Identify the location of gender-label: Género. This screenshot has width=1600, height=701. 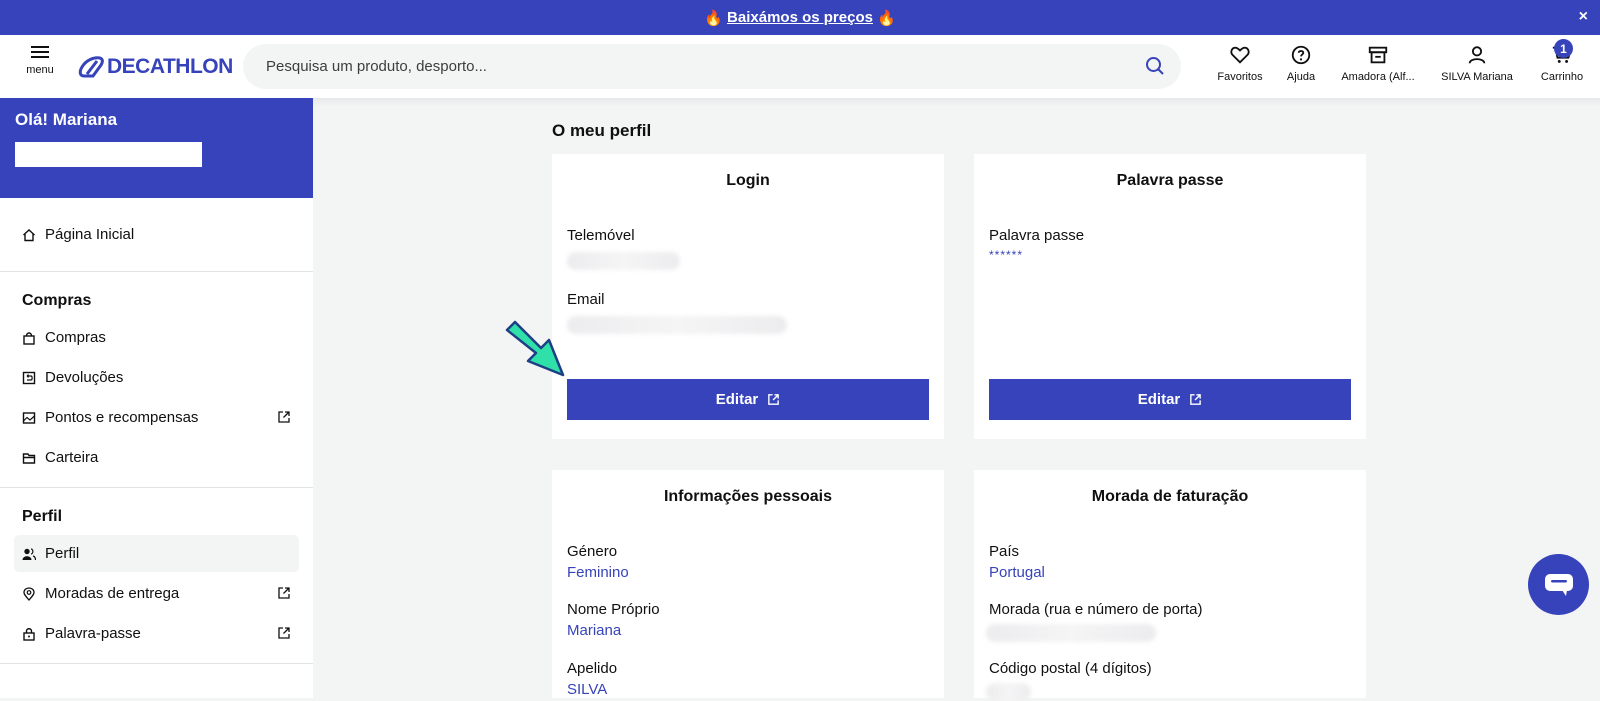
(592, 551).